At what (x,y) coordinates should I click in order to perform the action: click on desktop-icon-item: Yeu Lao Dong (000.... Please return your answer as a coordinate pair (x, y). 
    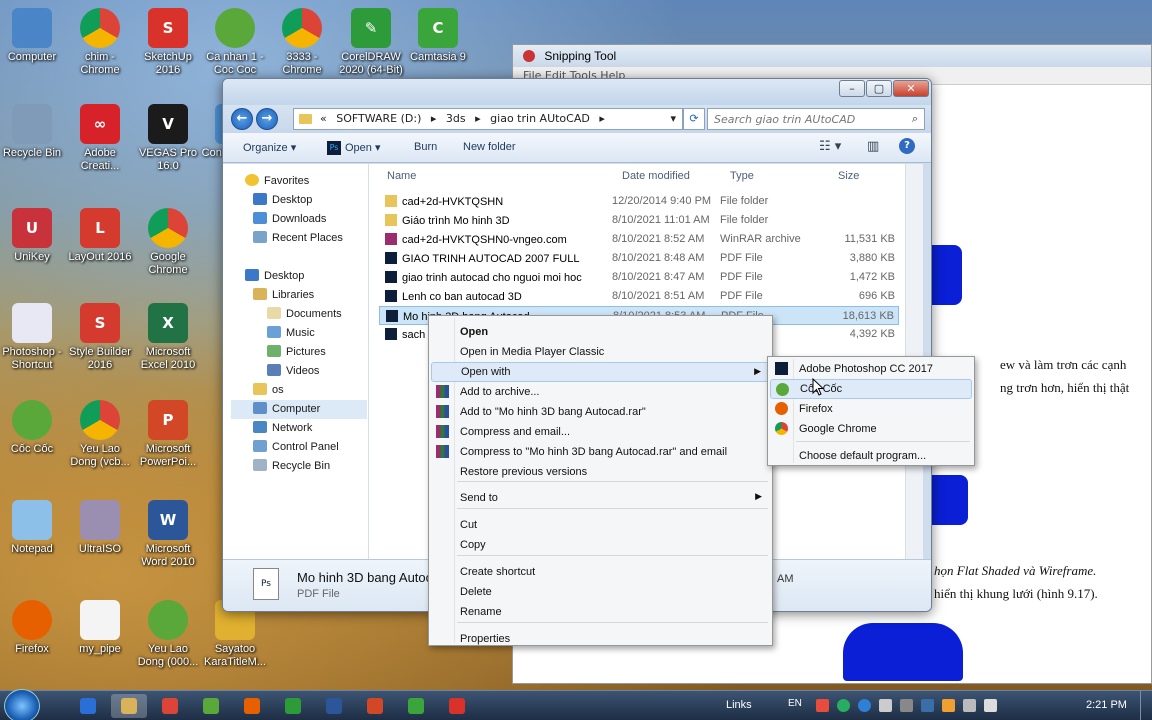
    Looking at the image, I should click on (168, 634).